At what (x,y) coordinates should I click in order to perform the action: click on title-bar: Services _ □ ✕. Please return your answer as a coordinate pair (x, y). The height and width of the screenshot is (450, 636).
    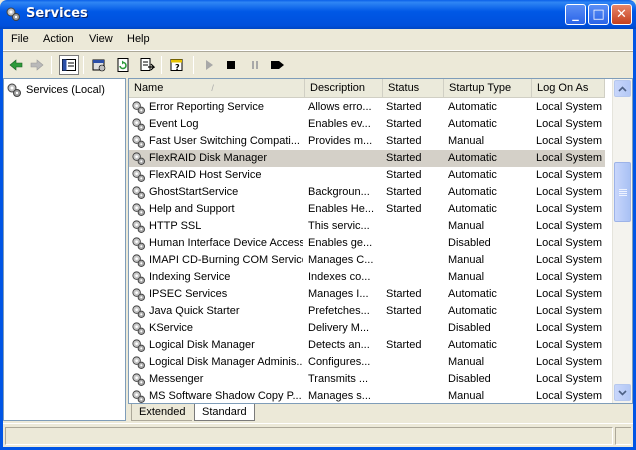
    Looking at the image, I should click on (318, 14).